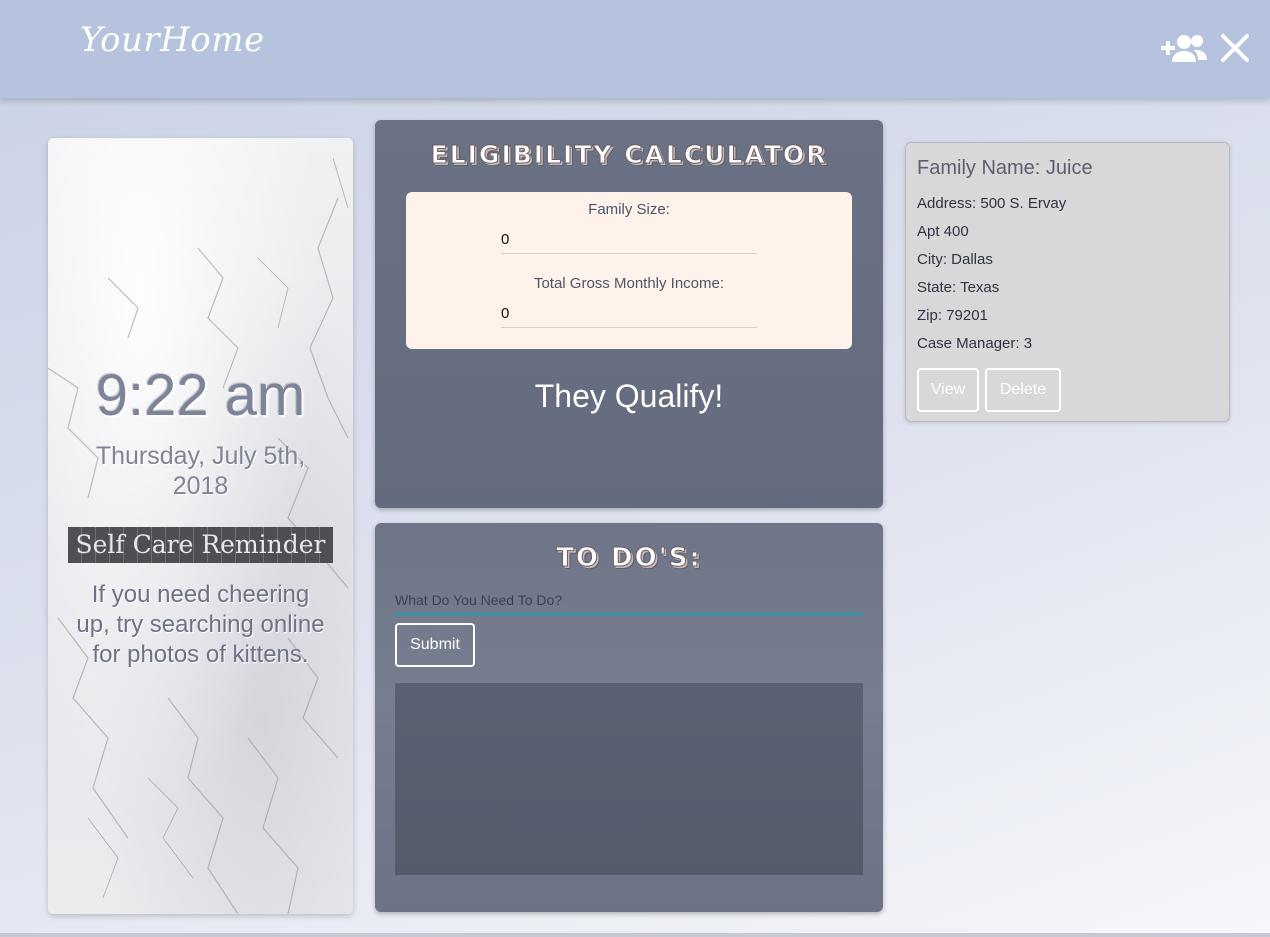  Describe the element at coordinates (629, 155) in the screenshot. I see `calculator-title: ELIGIBILITY CALCULATOR` at that location.